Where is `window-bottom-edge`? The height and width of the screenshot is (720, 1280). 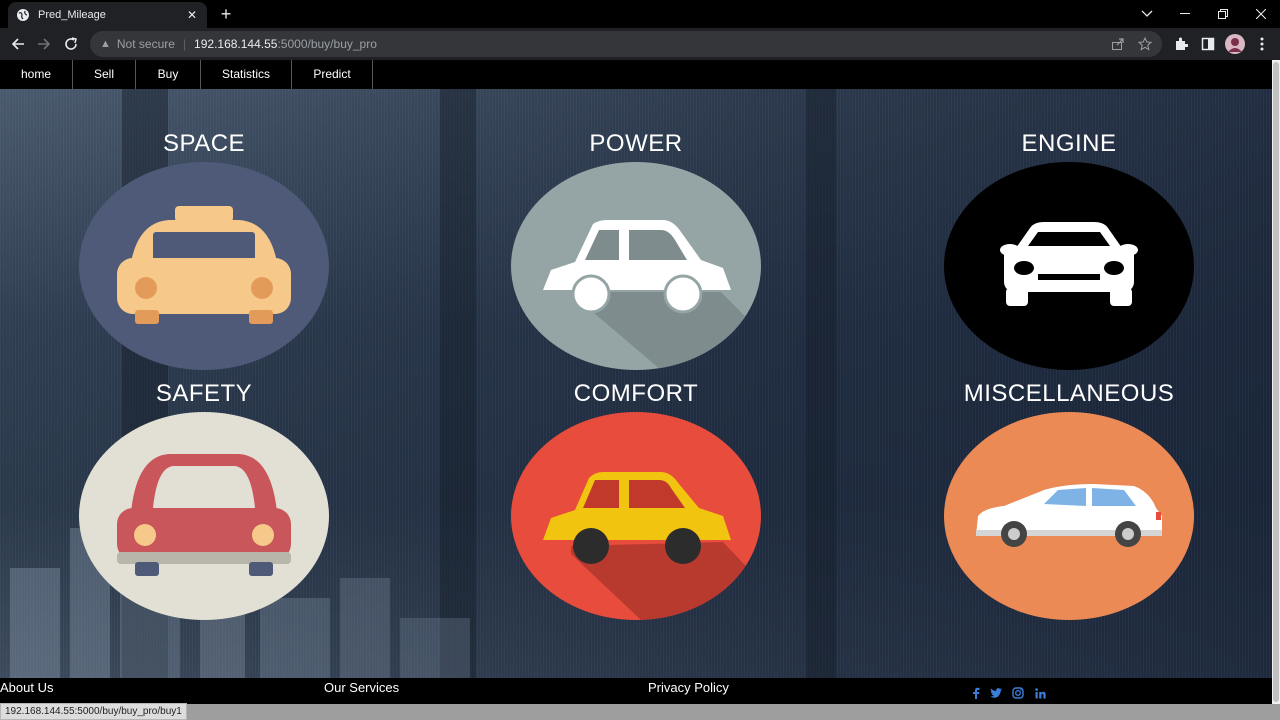 window-bottom-edge is located at coordinates (640, 712).